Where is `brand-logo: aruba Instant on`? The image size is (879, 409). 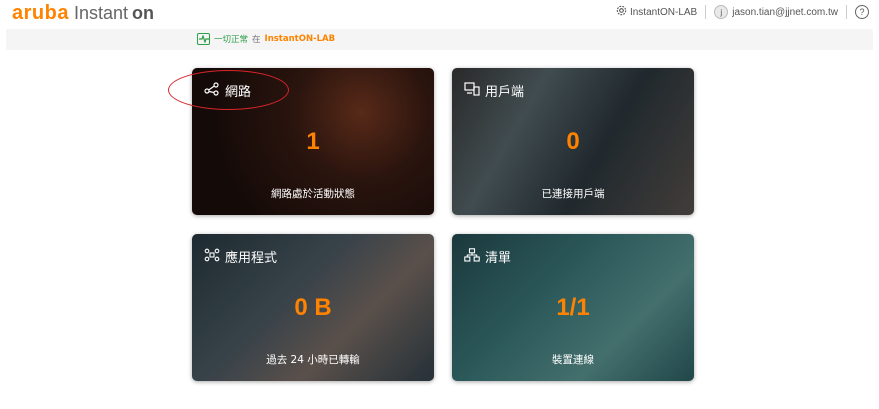 brand-logo: aruba Instant on is located at coordinates (83, 13).